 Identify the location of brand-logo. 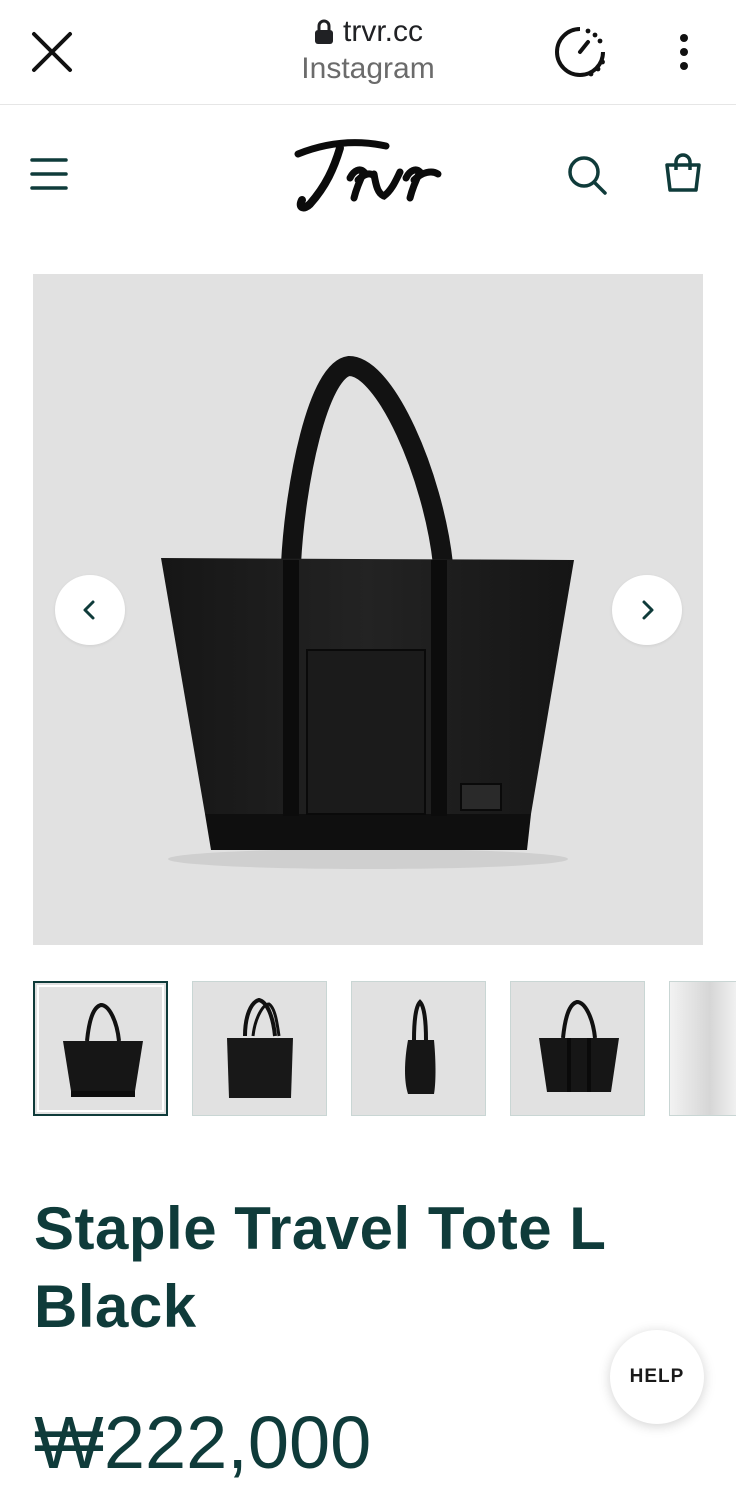
(373, 174).